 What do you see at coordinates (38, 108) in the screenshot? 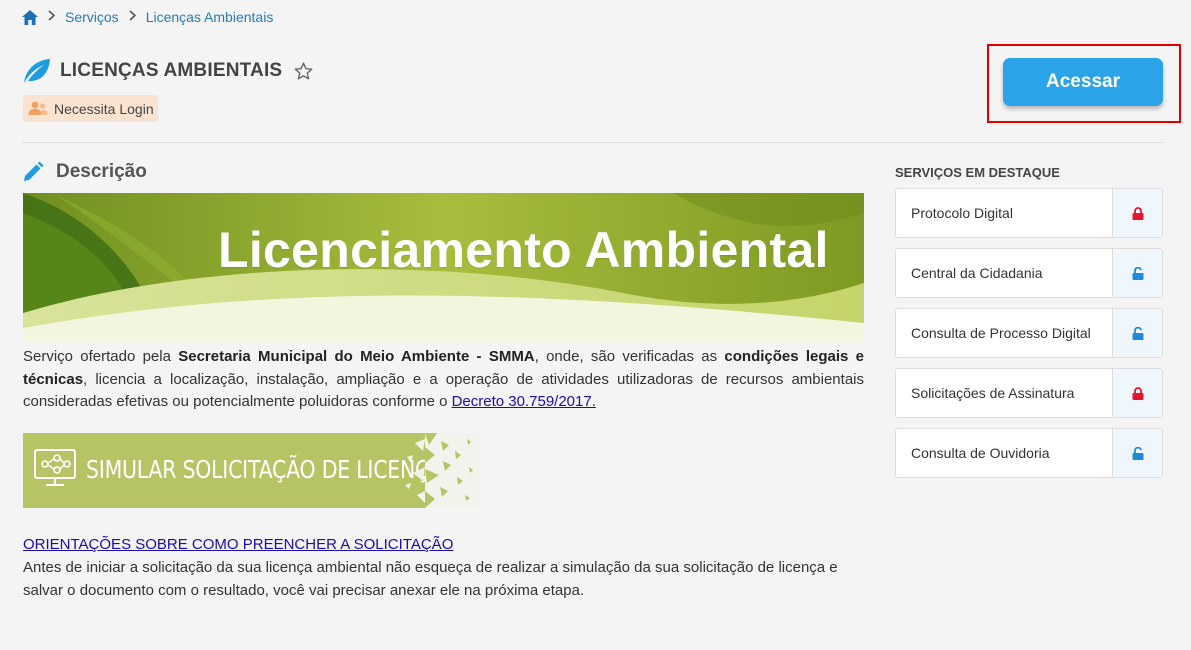
I see `user-group-icon` at bounding box center [38, 108].